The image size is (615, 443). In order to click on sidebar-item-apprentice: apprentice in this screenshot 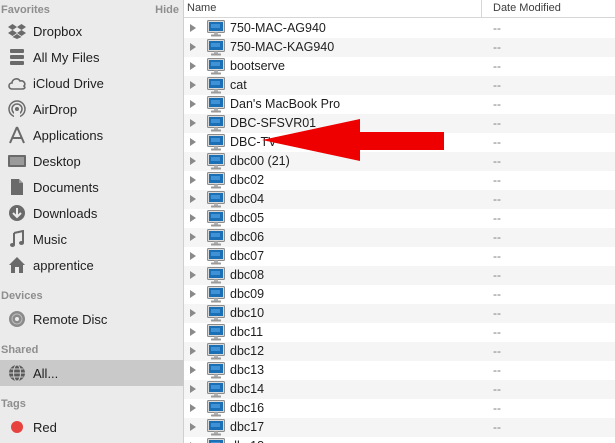, I will do `click(92, 265)`.